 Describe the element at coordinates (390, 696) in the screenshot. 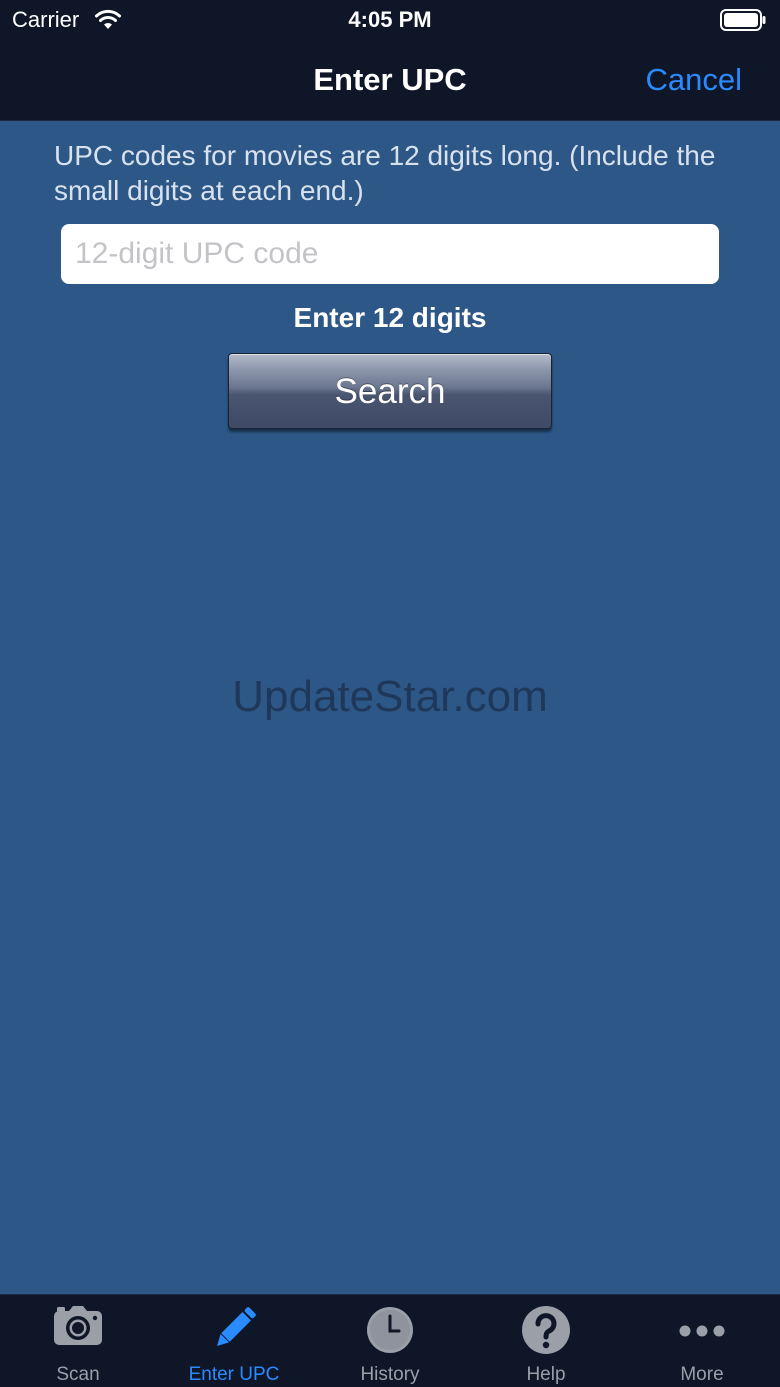

I see `watermark: UpdateStar.com` at that location.